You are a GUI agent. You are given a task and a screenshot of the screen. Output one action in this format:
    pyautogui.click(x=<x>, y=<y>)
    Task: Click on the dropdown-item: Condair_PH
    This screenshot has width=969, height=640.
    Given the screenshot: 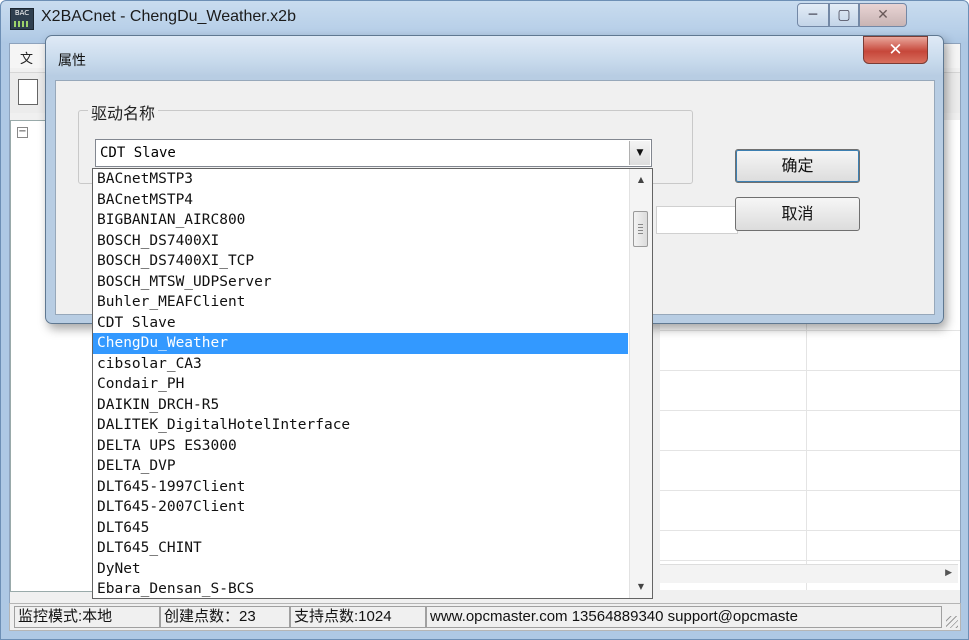 What is the action you would take?
    pyautogui.click(x=360, y=384)
    